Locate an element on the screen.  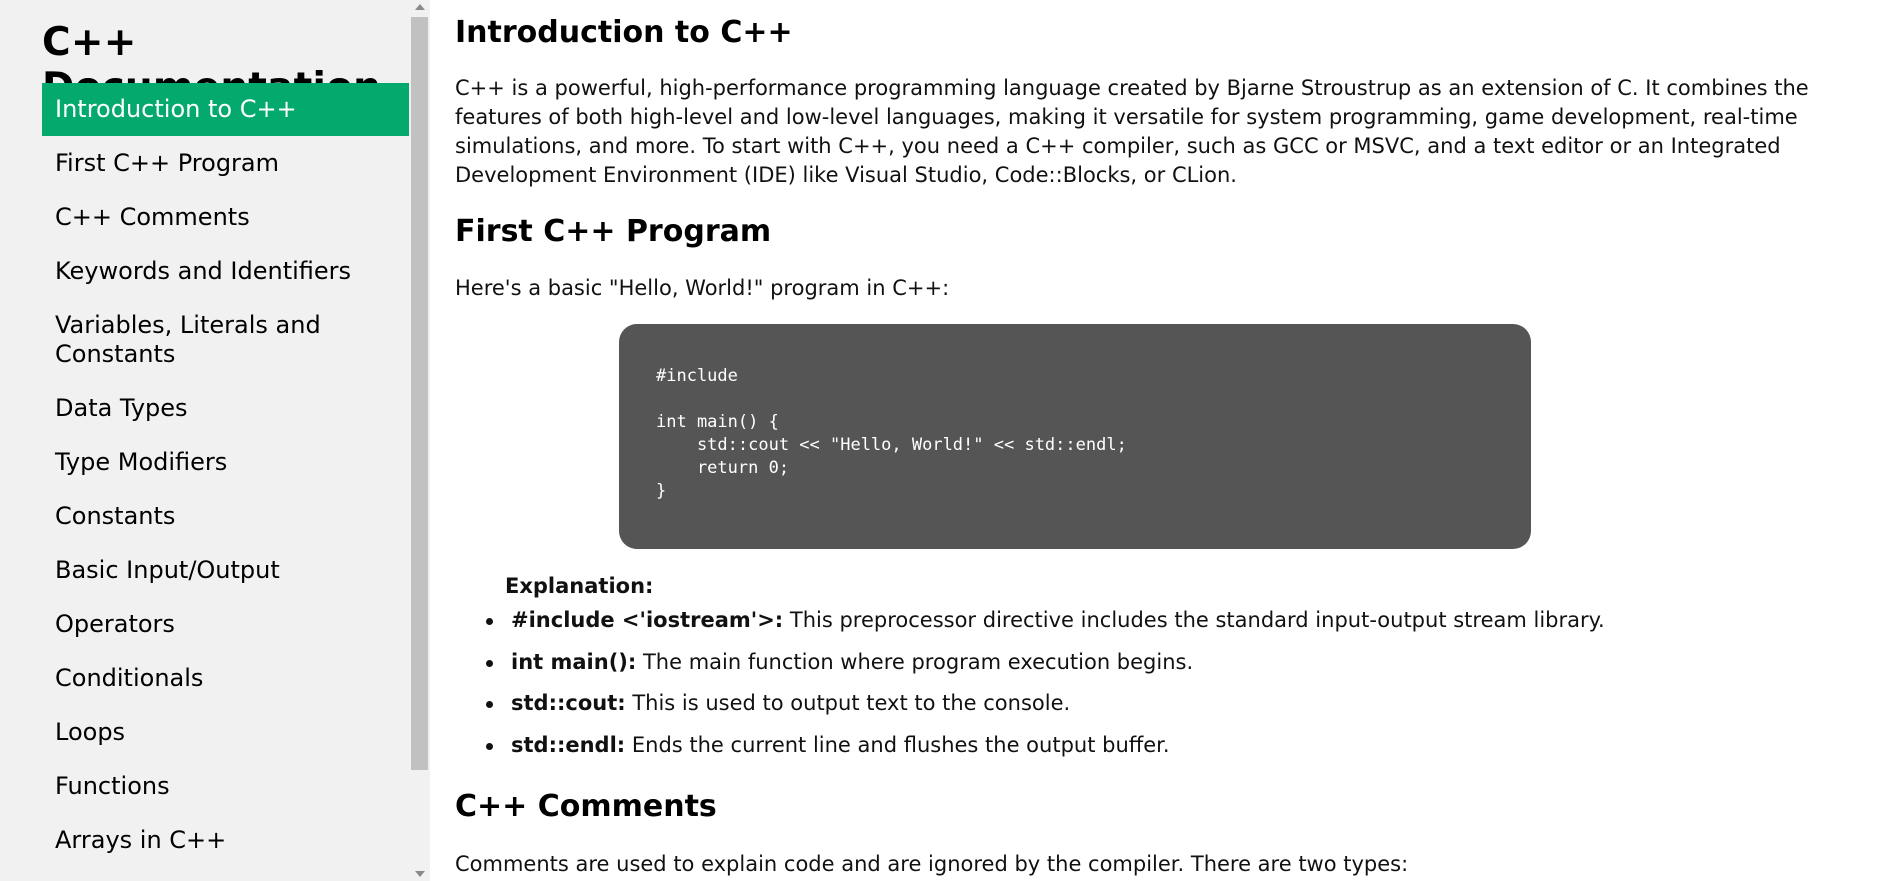
bullet-term: std::endl: is located at coordinates (568, 744).